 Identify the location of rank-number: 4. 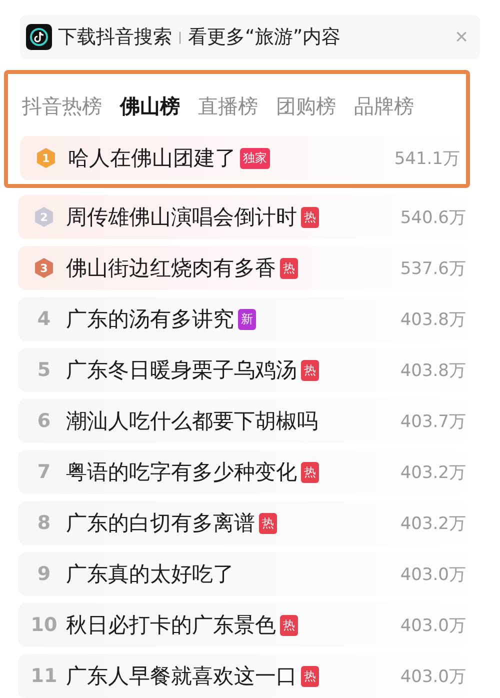
(44, 319).